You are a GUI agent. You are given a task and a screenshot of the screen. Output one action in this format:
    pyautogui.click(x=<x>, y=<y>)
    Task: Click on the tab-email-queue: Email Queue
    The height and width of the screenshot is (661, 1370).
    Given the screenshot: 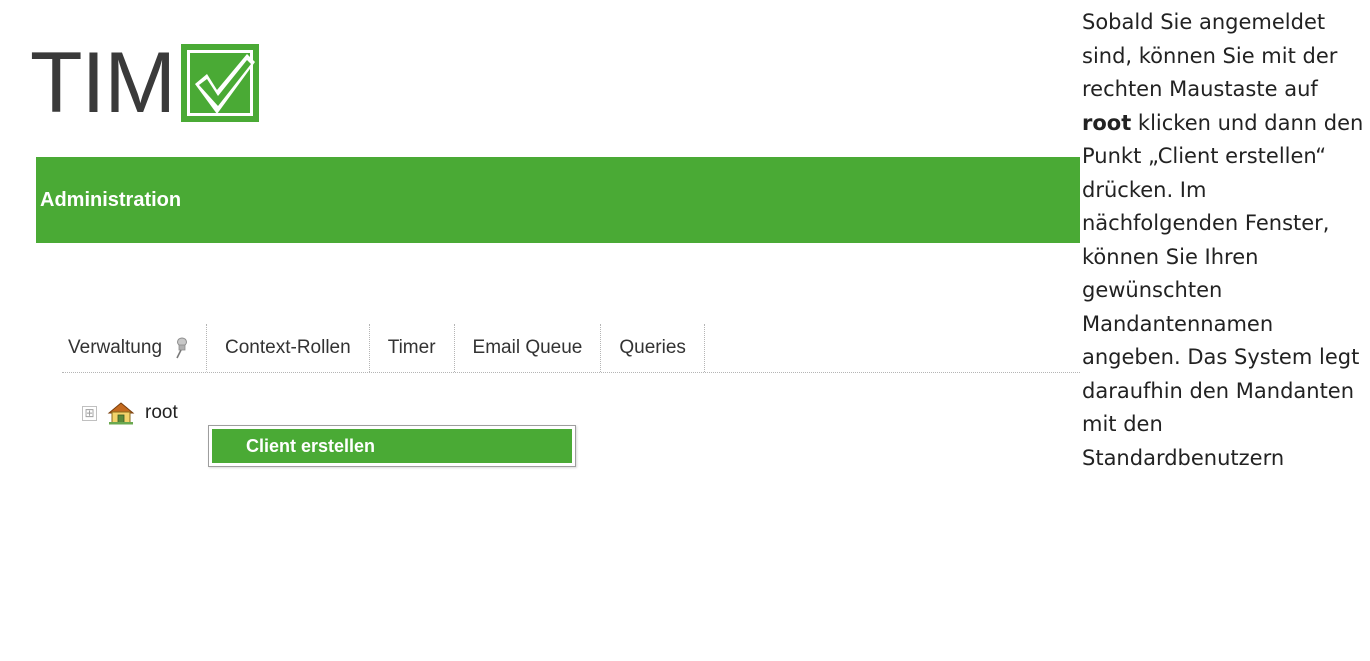 What is the action you would take?
    pyautogui.click(x=528, y=348)
    